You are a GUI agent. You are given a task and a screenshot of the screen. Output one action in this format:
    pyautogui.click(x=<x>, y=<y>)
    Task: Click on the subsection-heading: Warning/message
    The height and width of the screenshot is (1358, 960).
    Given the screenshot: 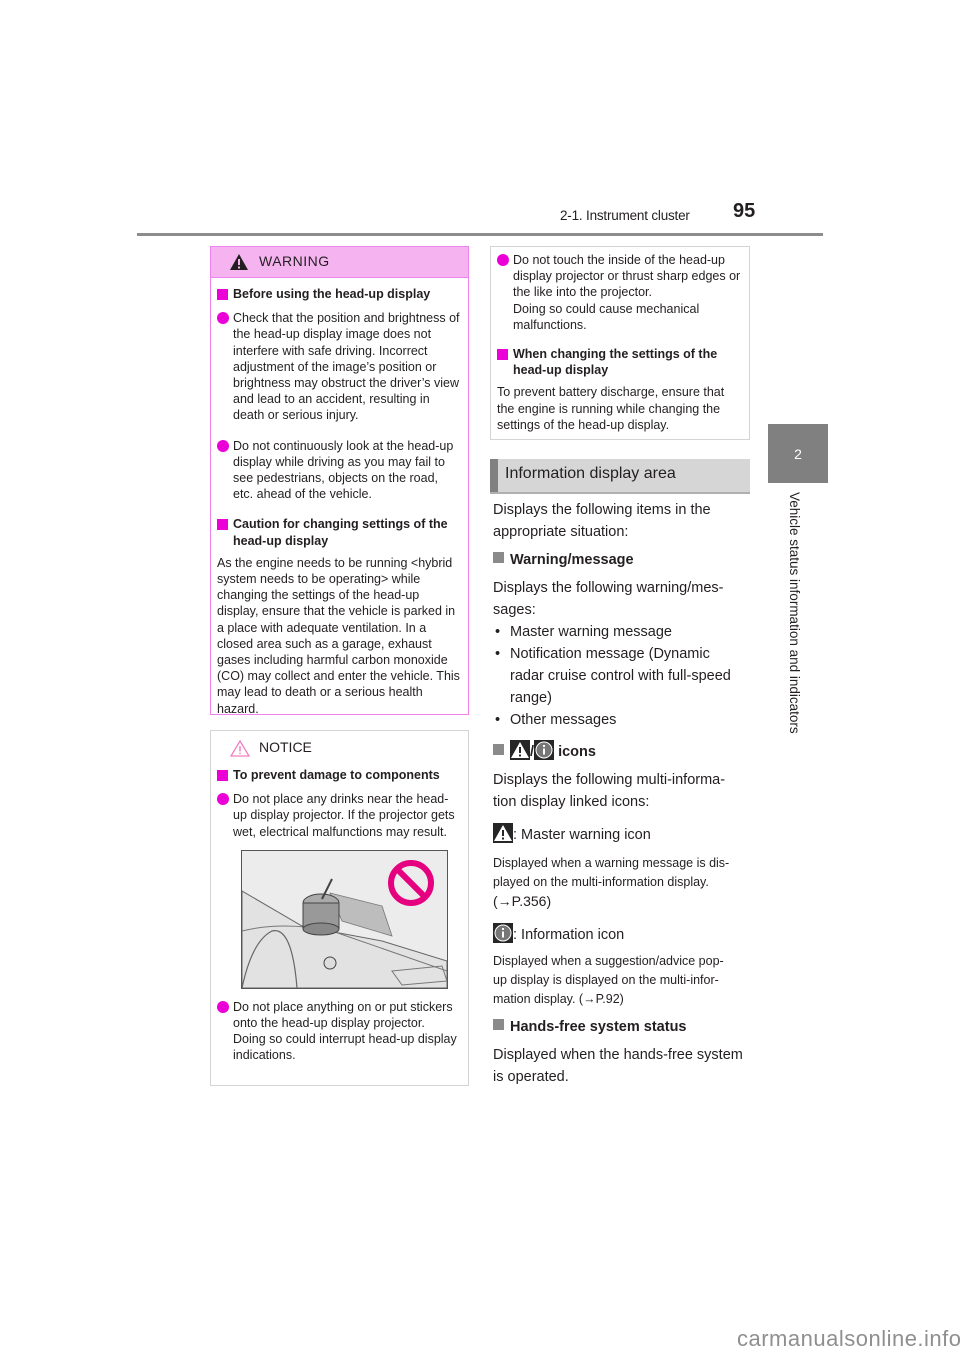 What is the action you would take?
    pyautogui.click(x=623, y=560)
    